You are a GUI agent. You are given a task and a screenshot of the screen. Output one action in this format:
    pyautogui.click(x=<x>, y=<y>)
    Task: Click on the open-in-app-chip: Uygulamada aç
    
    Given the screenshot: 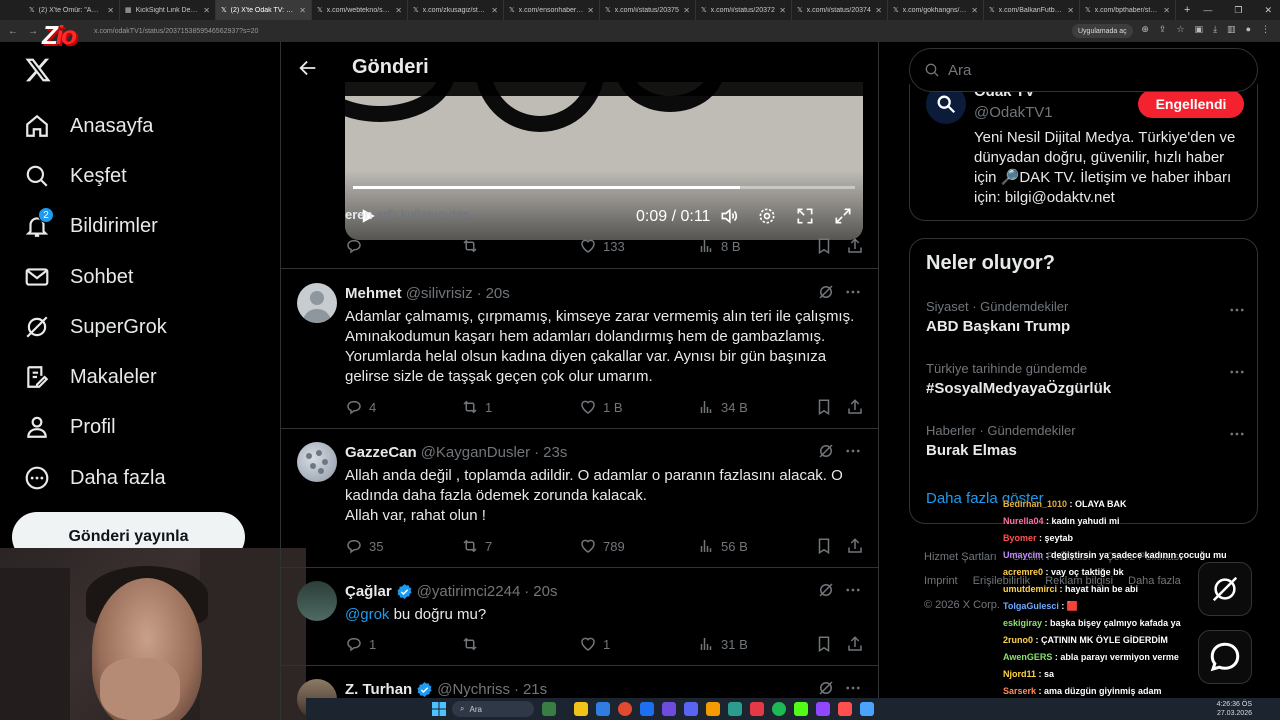 What is the action you would take?
    pyautogui.click(x=1102, y=31)
    